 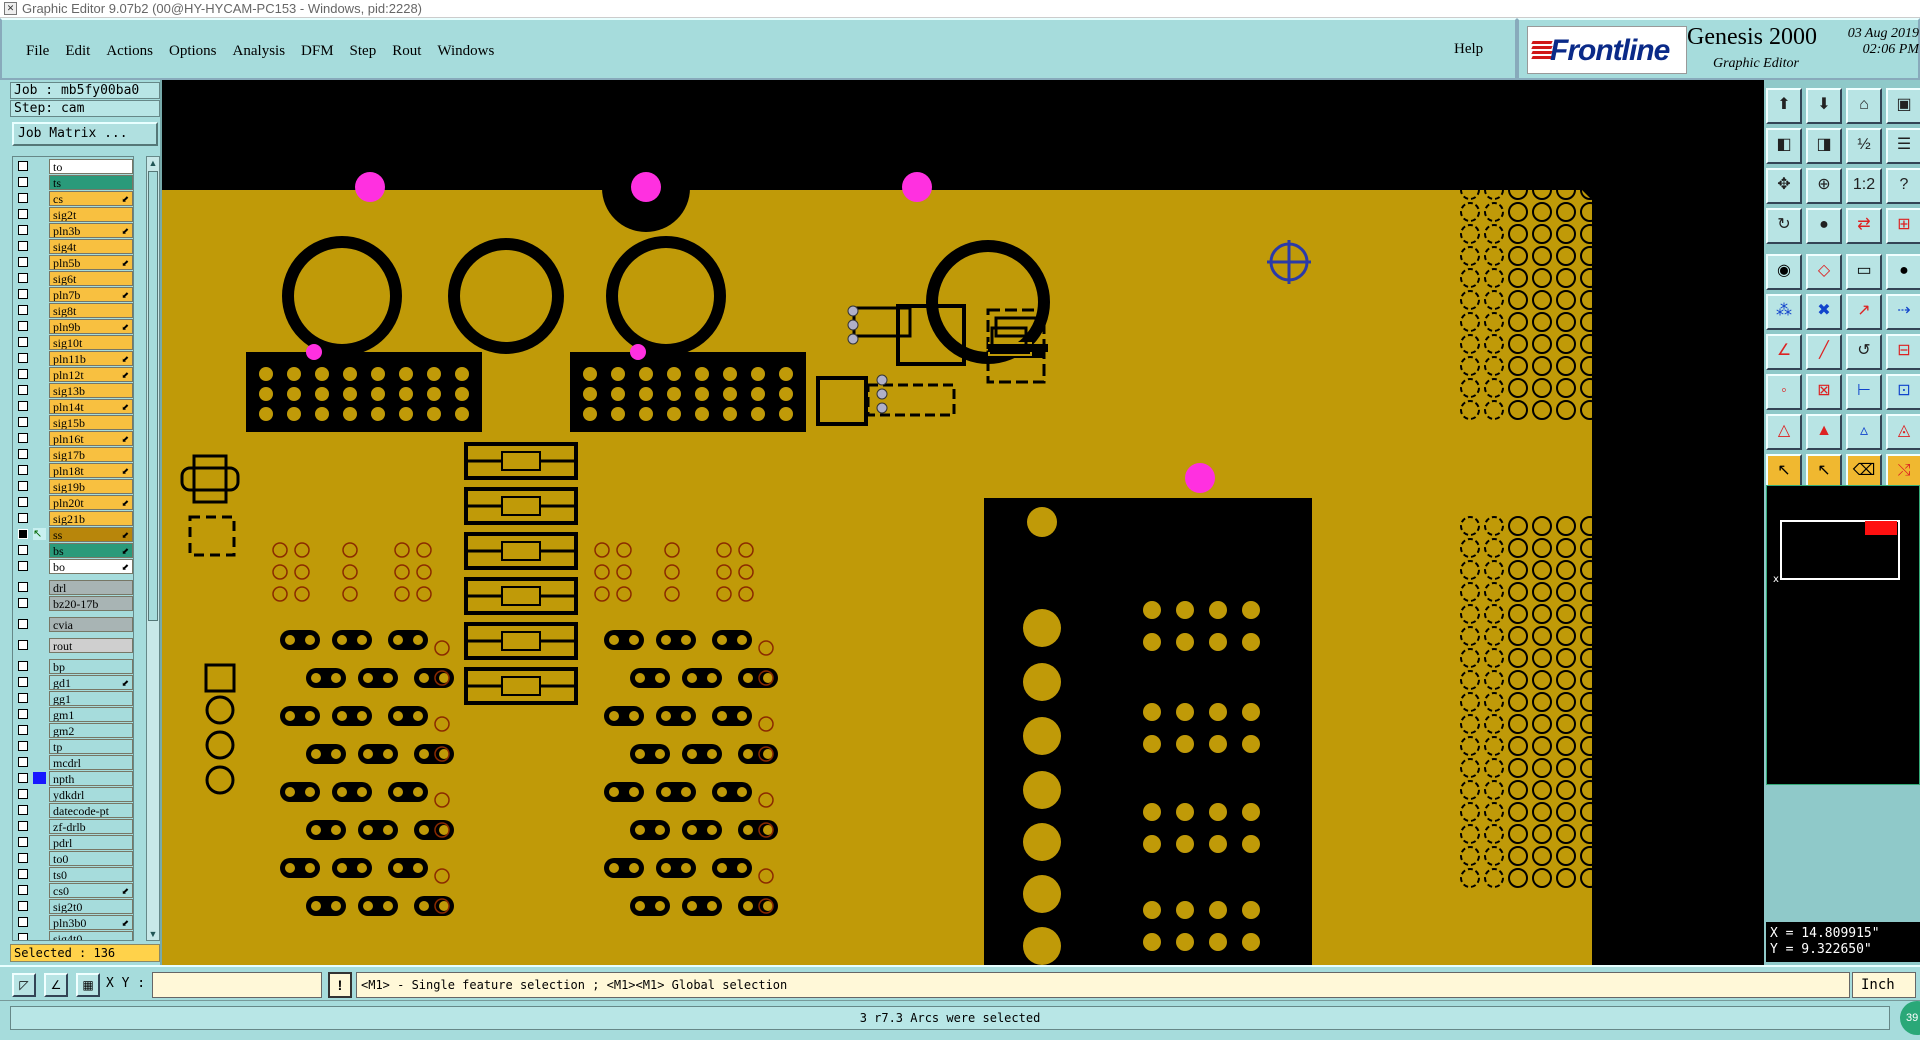 What do you see at coordinates (153, 163) in the screenshot?
I see `scroll-up-icon: ▲` at bounding box center [153, 163].